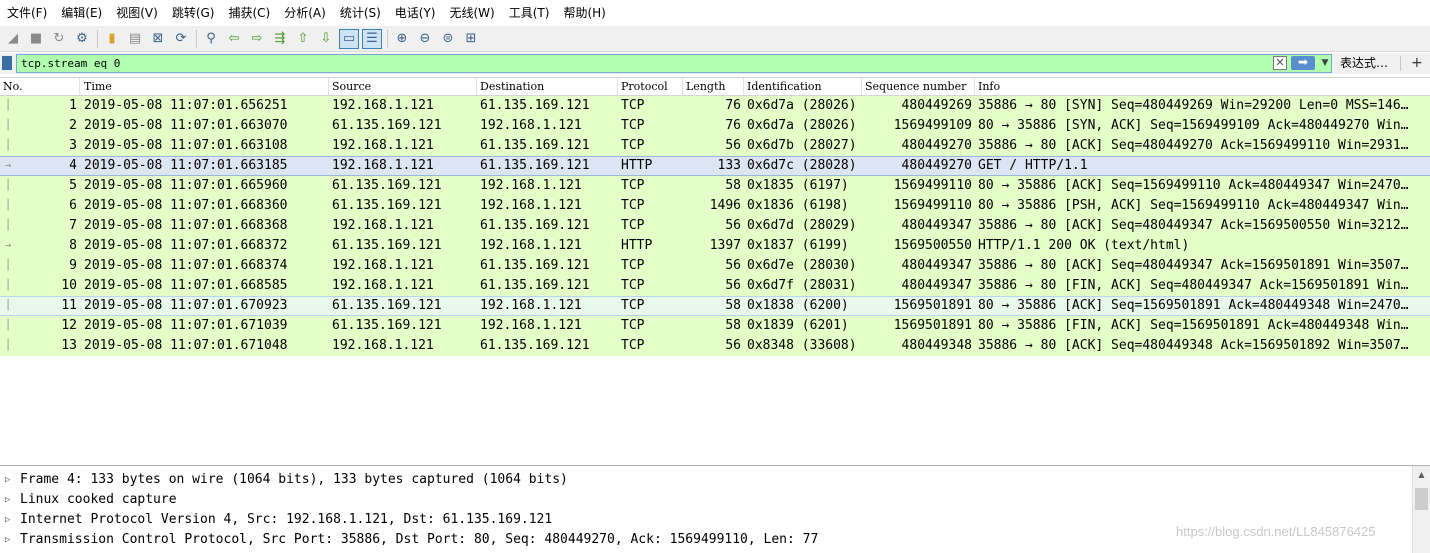 The image size is (1430, 553). What do you see at coordinates (733, 345) in the screenshot?
I see `cell-length: 56` at bounding box center [733, 345].